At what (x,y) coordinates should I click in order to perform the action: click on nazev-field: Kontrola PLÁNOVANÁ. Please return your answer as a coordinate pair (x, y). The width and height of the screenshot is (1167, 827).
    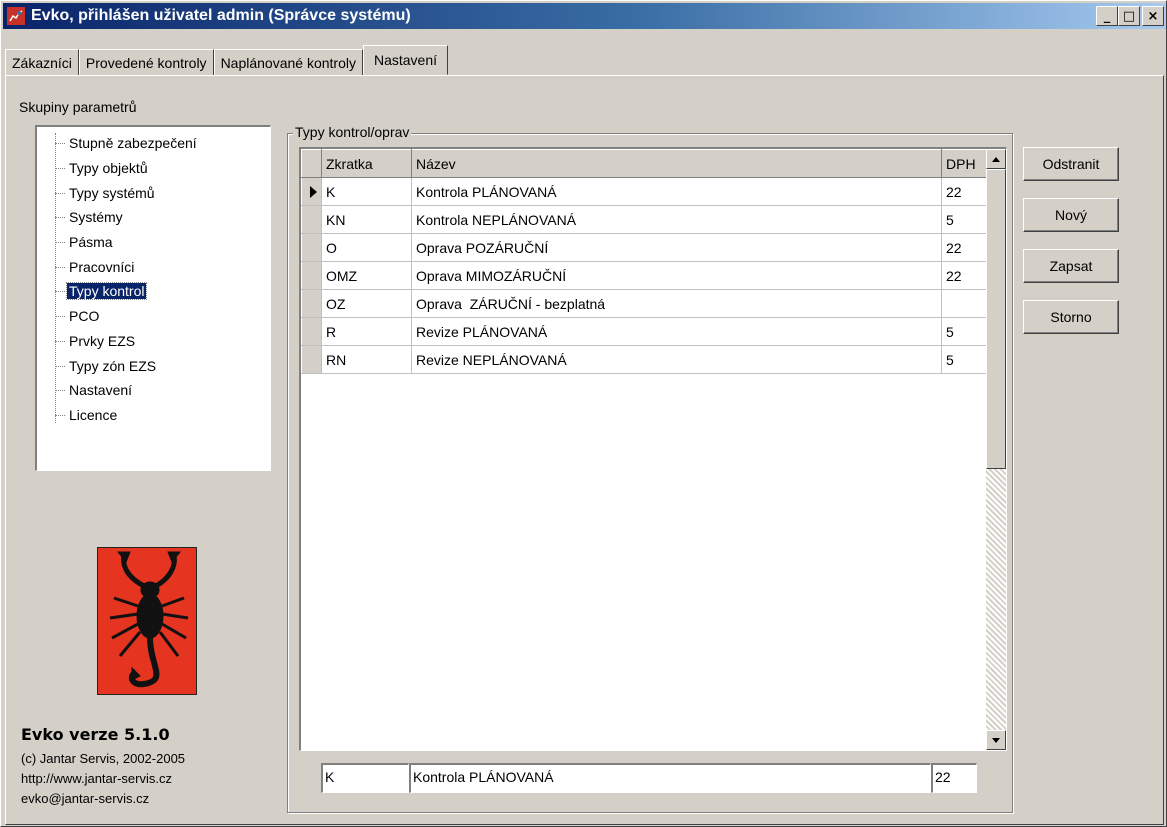
    Looking at the image, I should click on (670, 778).